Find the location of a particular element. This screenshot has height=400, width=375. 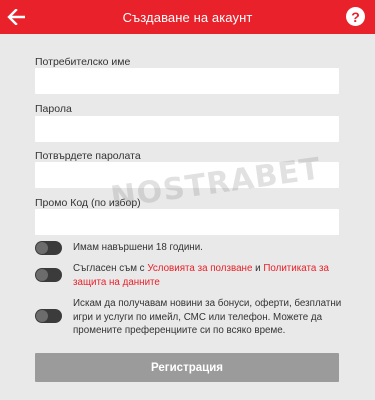

page-title: Създаване на акаунт is located at coordinates (187, 17).